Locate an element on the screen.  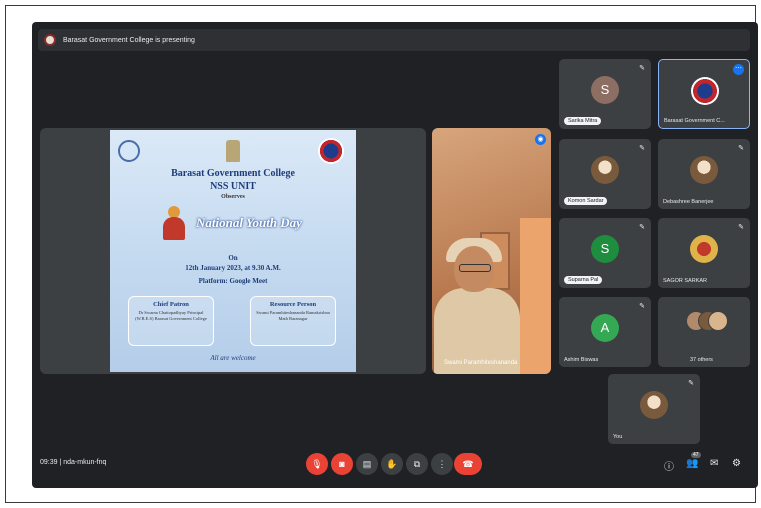
vivekananda-figure-icon is located at coordinates (174, 223).